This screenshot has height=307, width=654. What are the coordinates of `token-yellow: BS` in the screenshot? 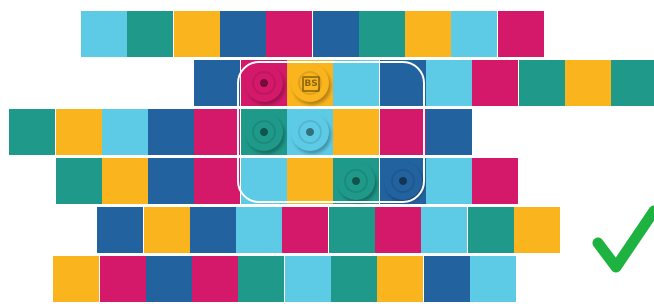 It's located at (310, 83).